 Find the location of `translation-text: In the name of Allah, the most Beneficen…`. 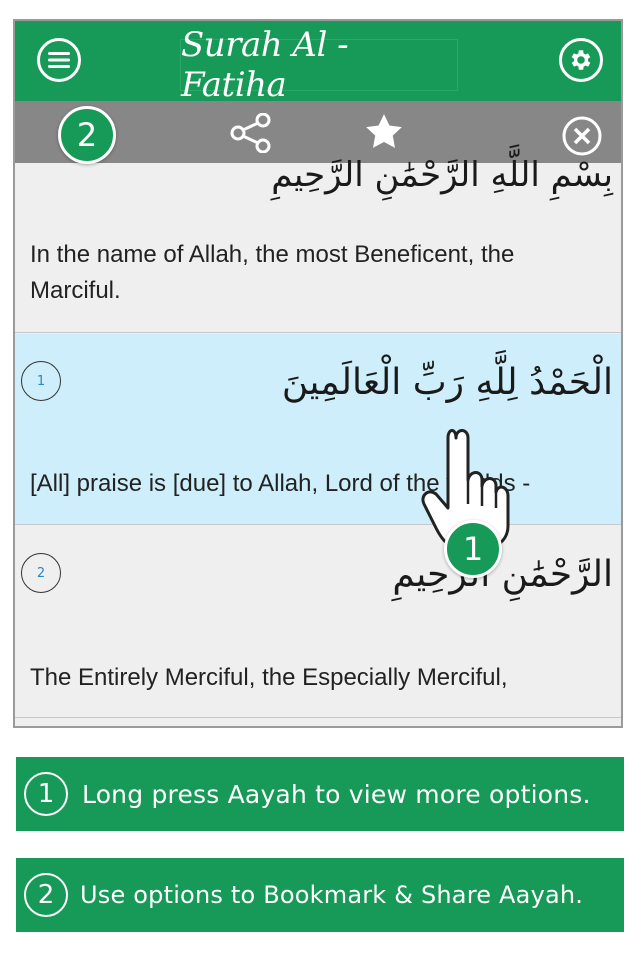

translation-text: In the name of Allah, the most Beneficen… is located at coordinates (272, 272).